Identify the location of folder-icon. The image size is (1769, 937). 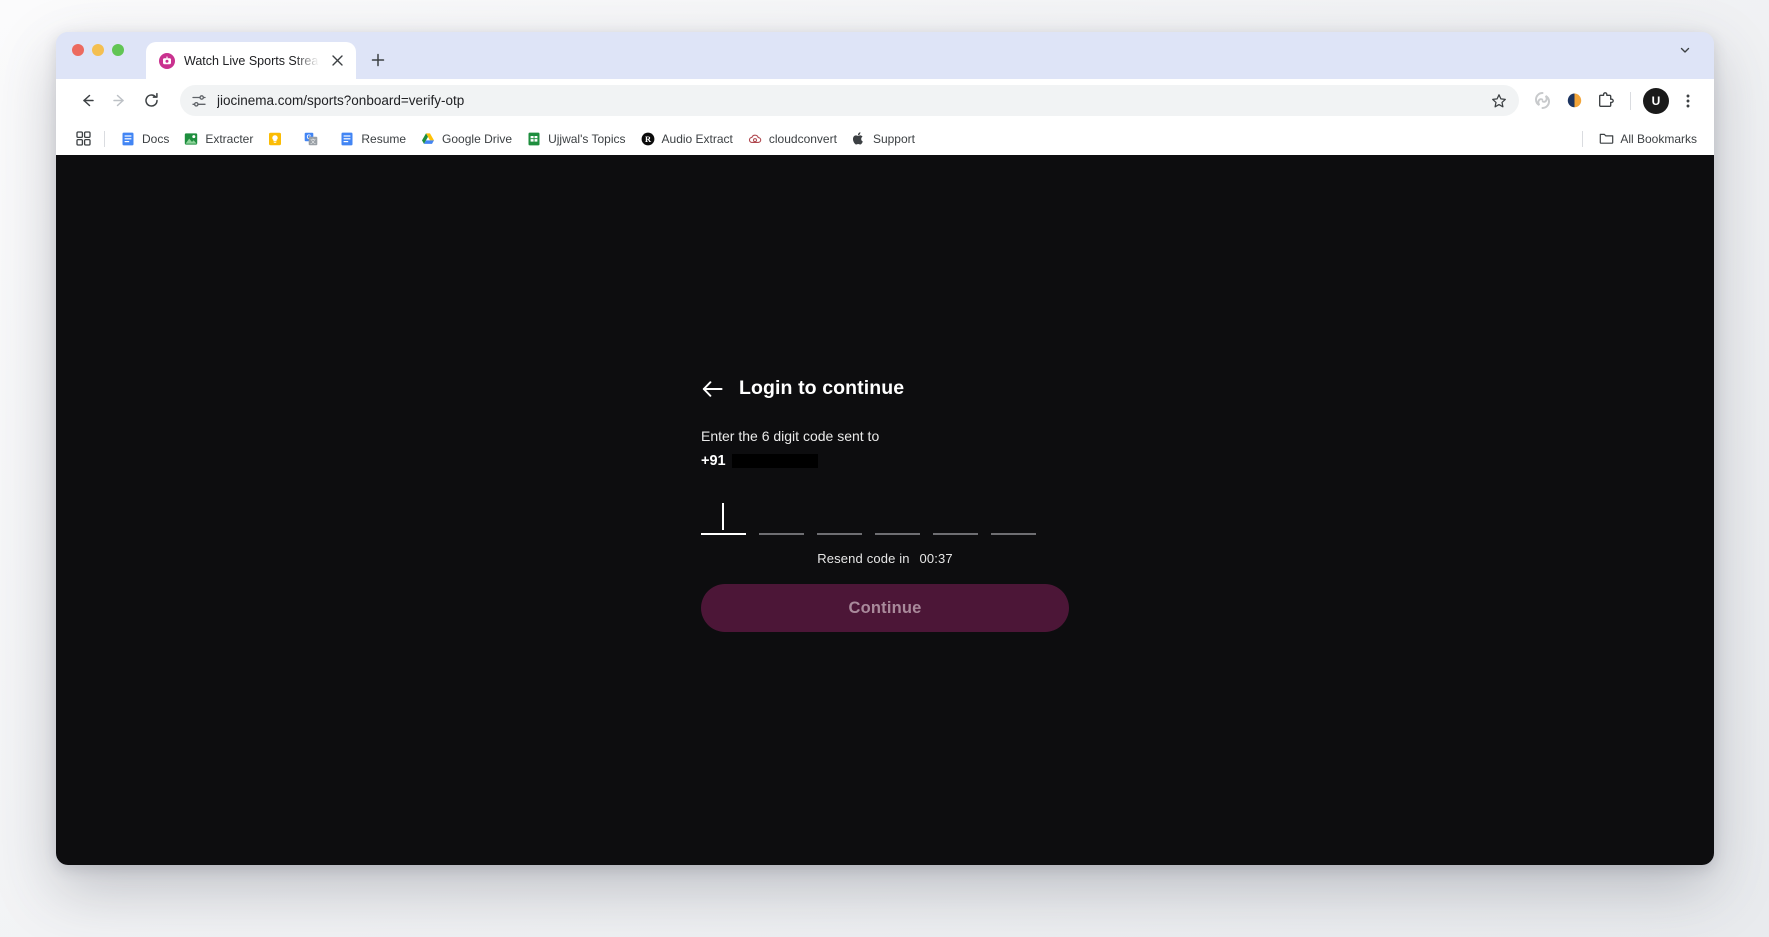
(1606, 139).